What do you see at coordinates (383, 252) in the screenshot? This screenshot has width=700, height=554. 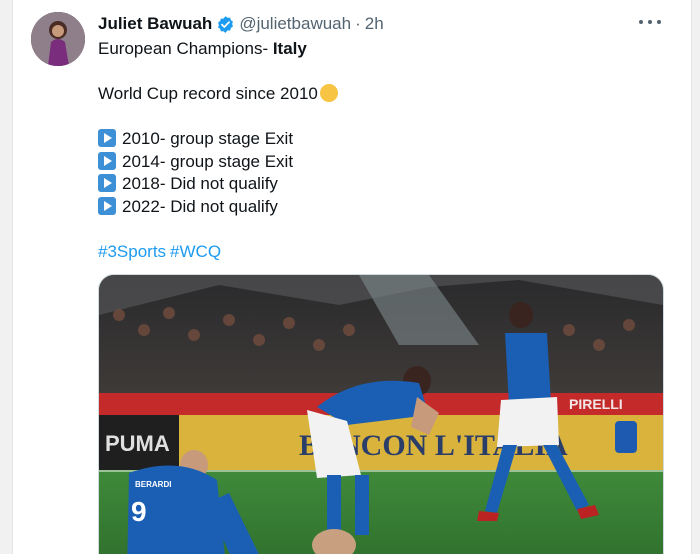 I see `hashtags: #3Sports #WCQ` at bounding box center [383, 252].